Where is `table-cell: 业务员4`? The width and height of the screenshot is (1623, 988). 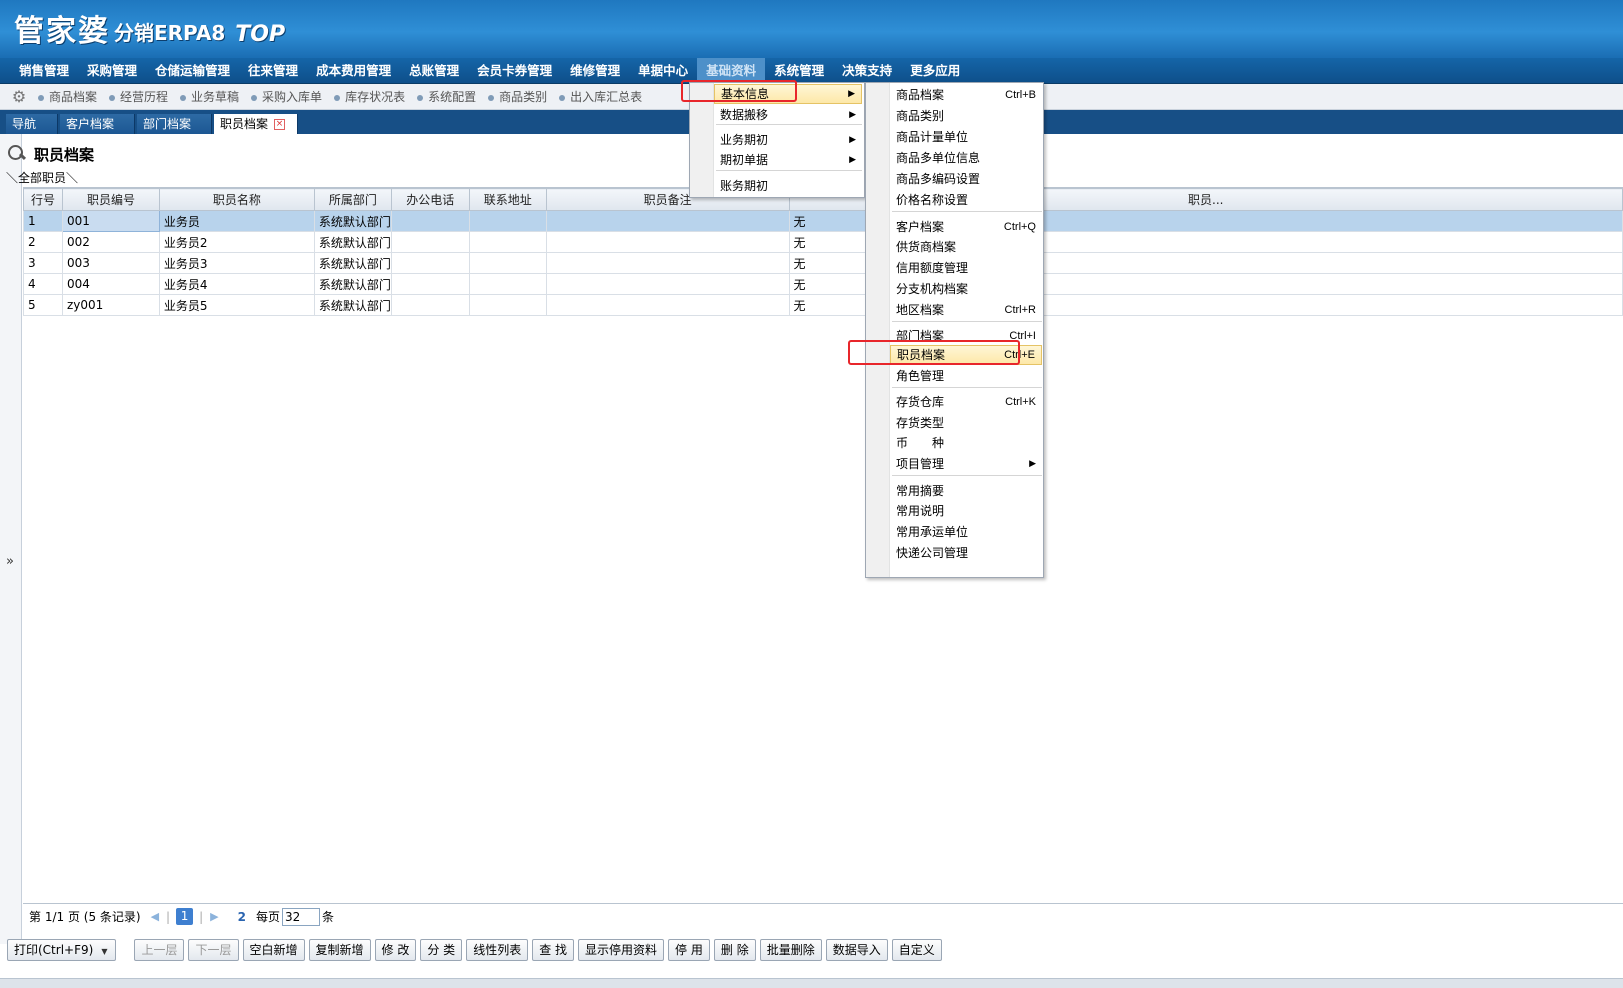
table-cell: 业务员4 is located at coordinates (236, 284).